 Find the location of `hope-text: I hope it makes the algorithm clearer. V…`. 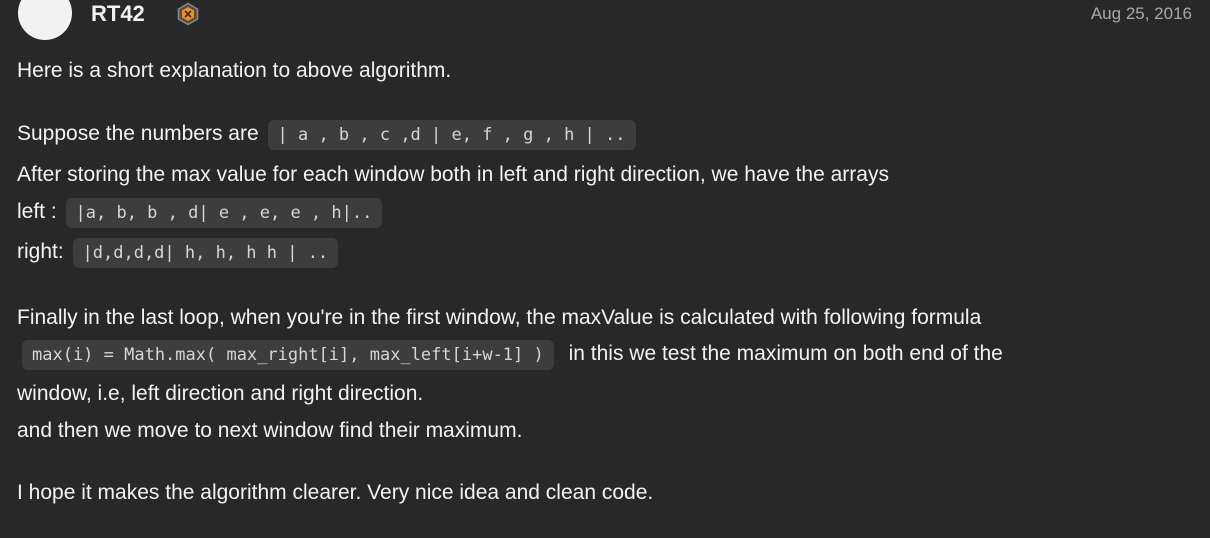

hope-text: I hope it makes the algorithm clearer. V… is located at coordinates (335, 492).